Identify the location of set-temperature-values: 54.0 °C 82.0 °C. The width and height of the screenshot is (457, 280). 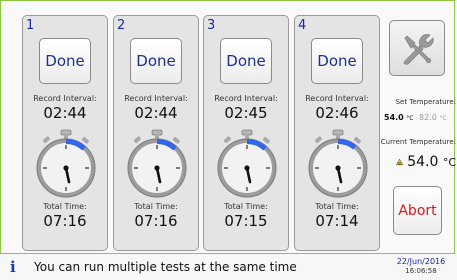
(420, 117).